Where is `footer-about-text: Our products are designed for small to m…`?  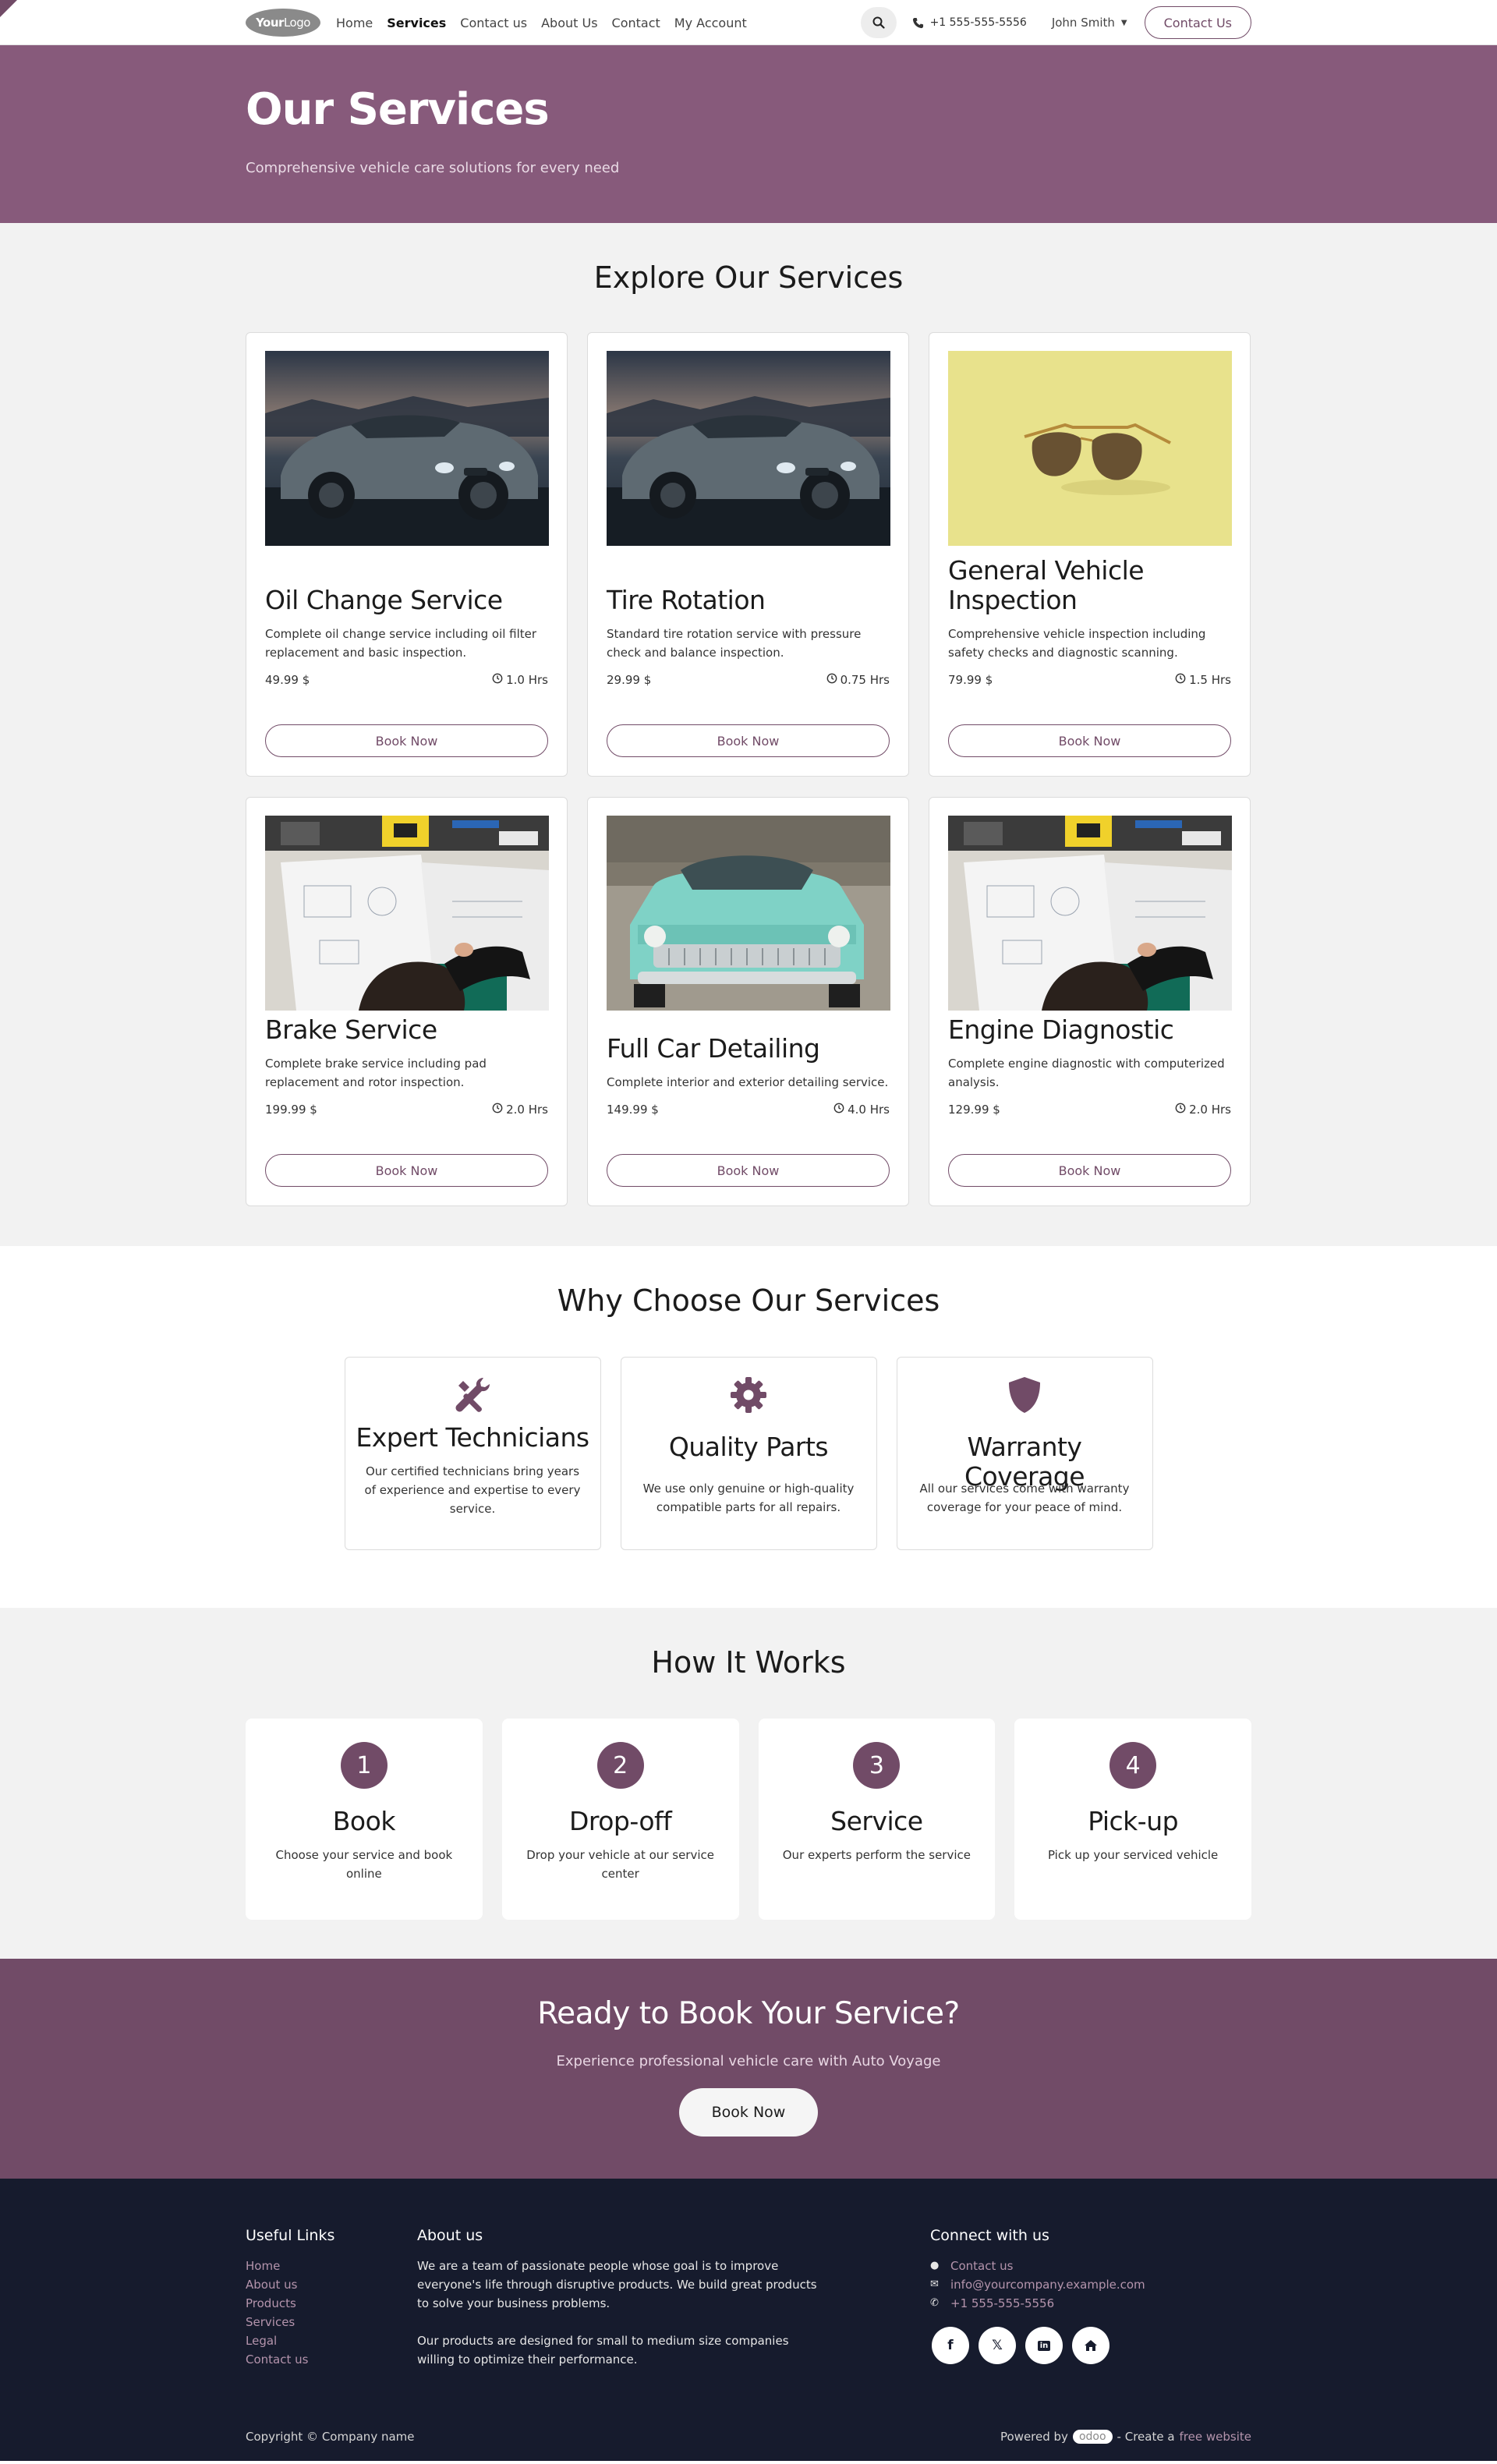
footer-about-text: Our products are designed for small to m… is located at coordinates (603, 2350).